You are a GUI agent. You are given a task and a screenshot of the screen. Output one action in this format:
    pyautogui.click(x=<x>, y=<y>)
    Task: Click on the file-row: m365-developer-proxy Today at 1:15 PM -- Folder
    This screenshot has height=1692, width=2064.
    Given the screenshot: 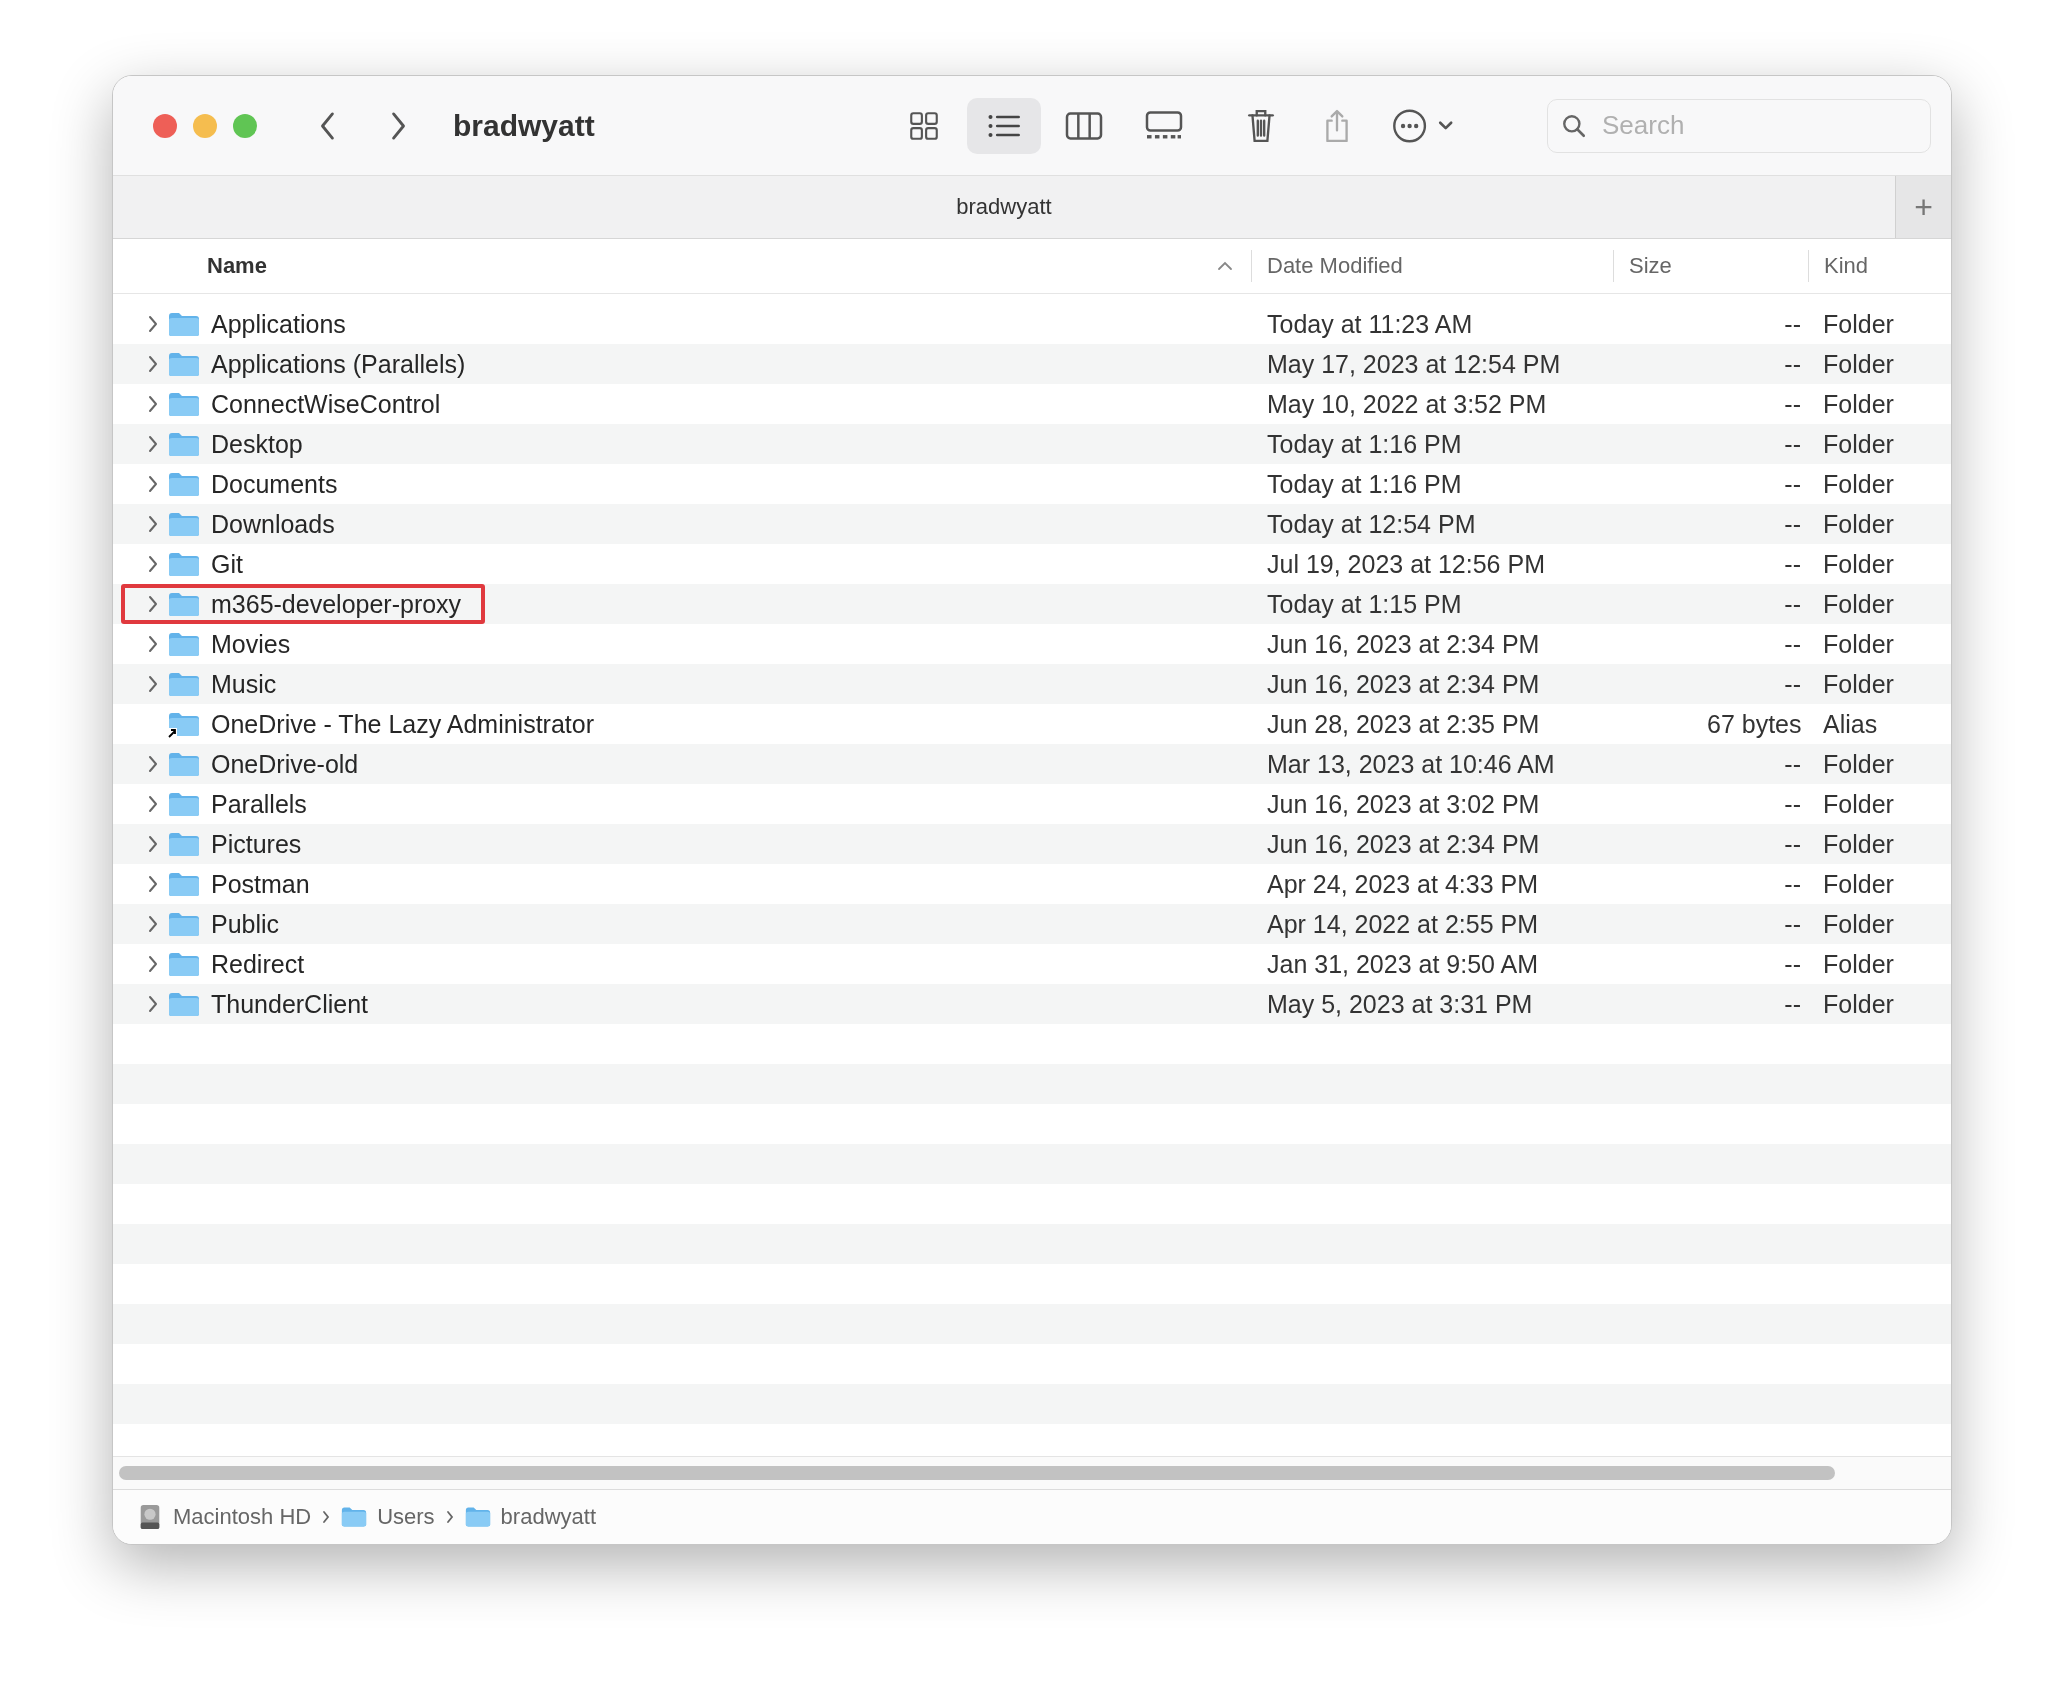 What is the action you would take?
    pyautogui.click(x=1032, y=604)
    